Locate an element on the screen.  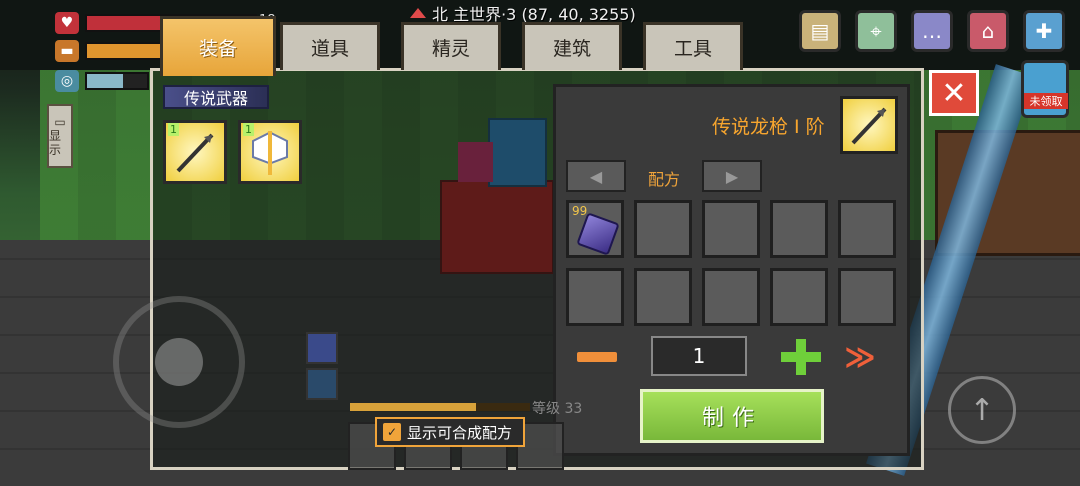
chevron-left-icon: ◀ is located at coordinates (596, 176).